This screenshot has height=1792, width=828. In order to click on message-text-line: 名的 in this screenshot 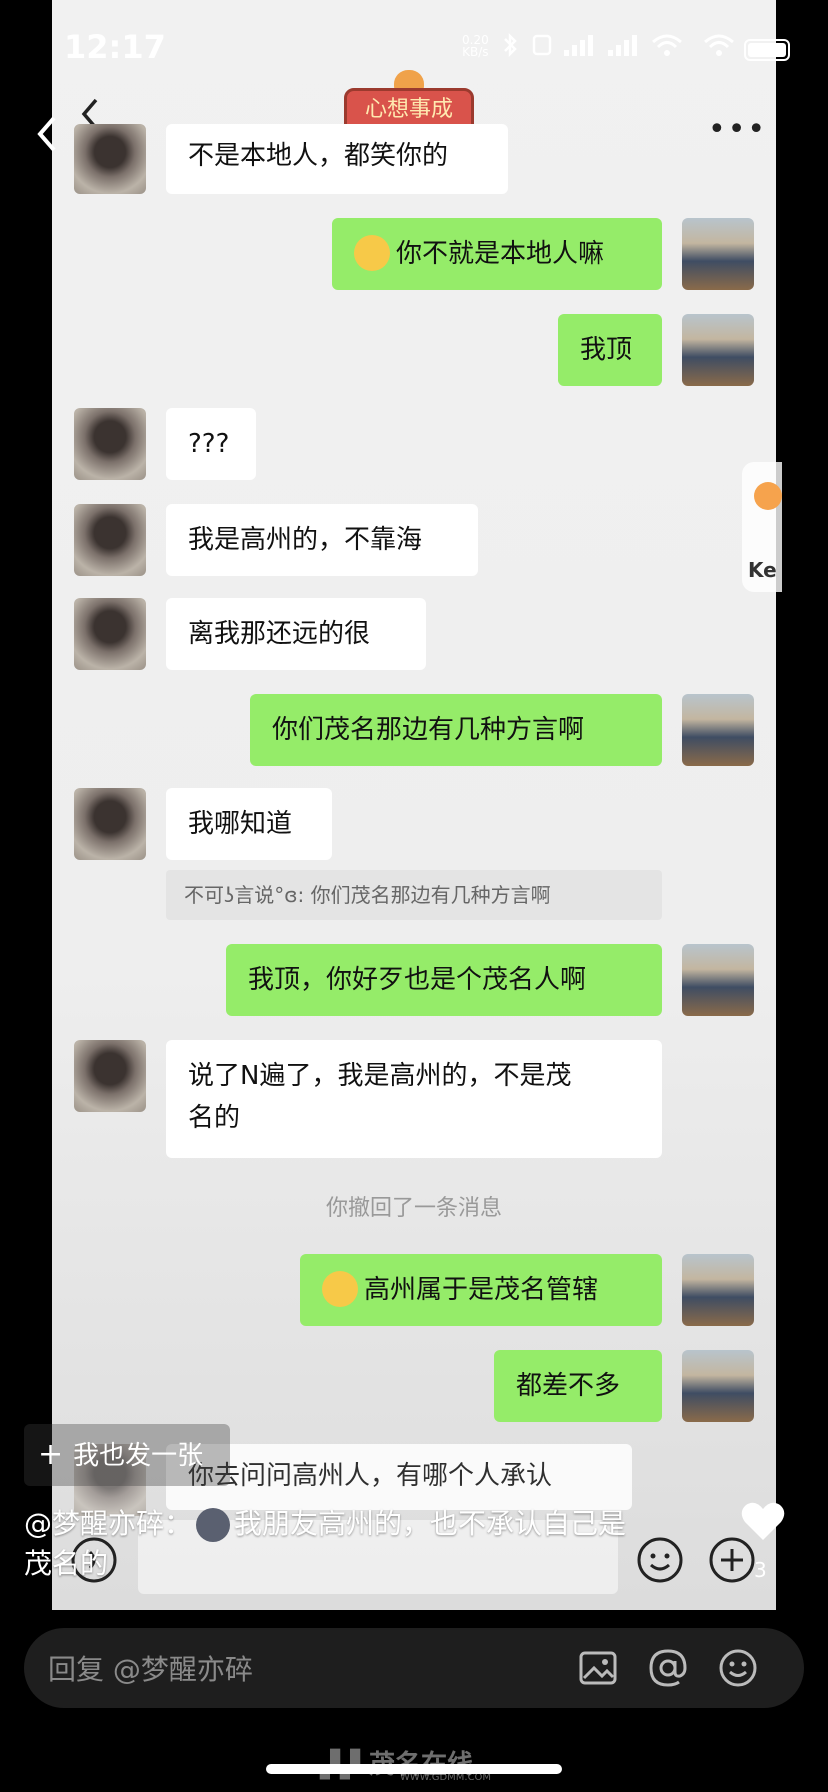, I will do `click(214, 1118)`.